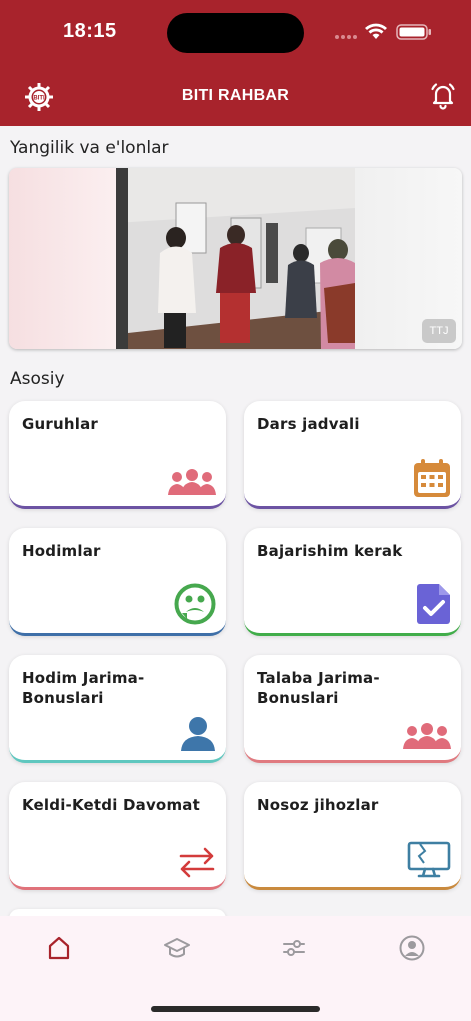  I want to click on dynamic-island, so click(235, 33).